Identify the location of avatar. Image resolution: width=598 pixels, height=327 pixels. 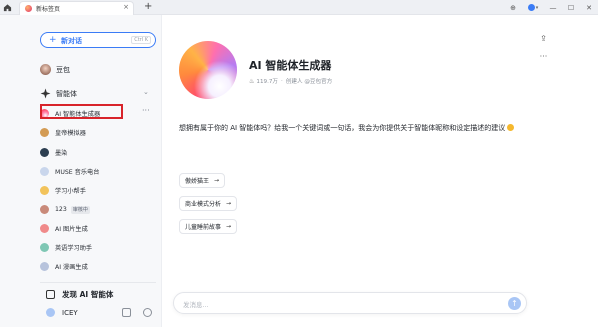
(50, 312).